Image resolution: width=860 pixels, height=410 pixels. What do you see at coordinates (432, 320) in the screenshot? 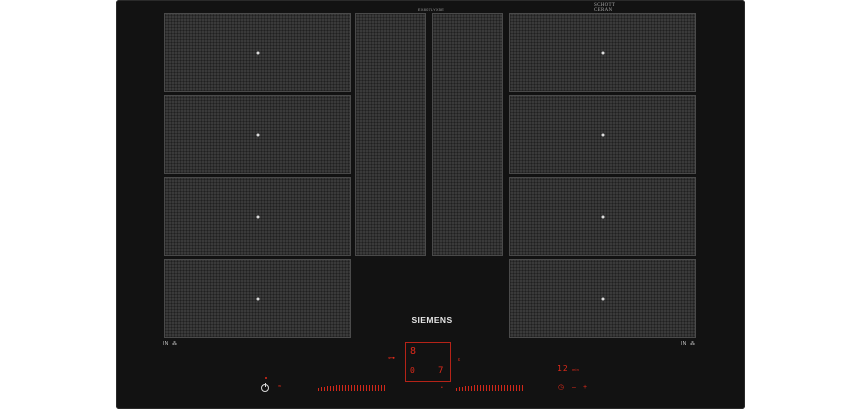
I see `brand-logo: SIEMENS` at bounding box center [432, 320].